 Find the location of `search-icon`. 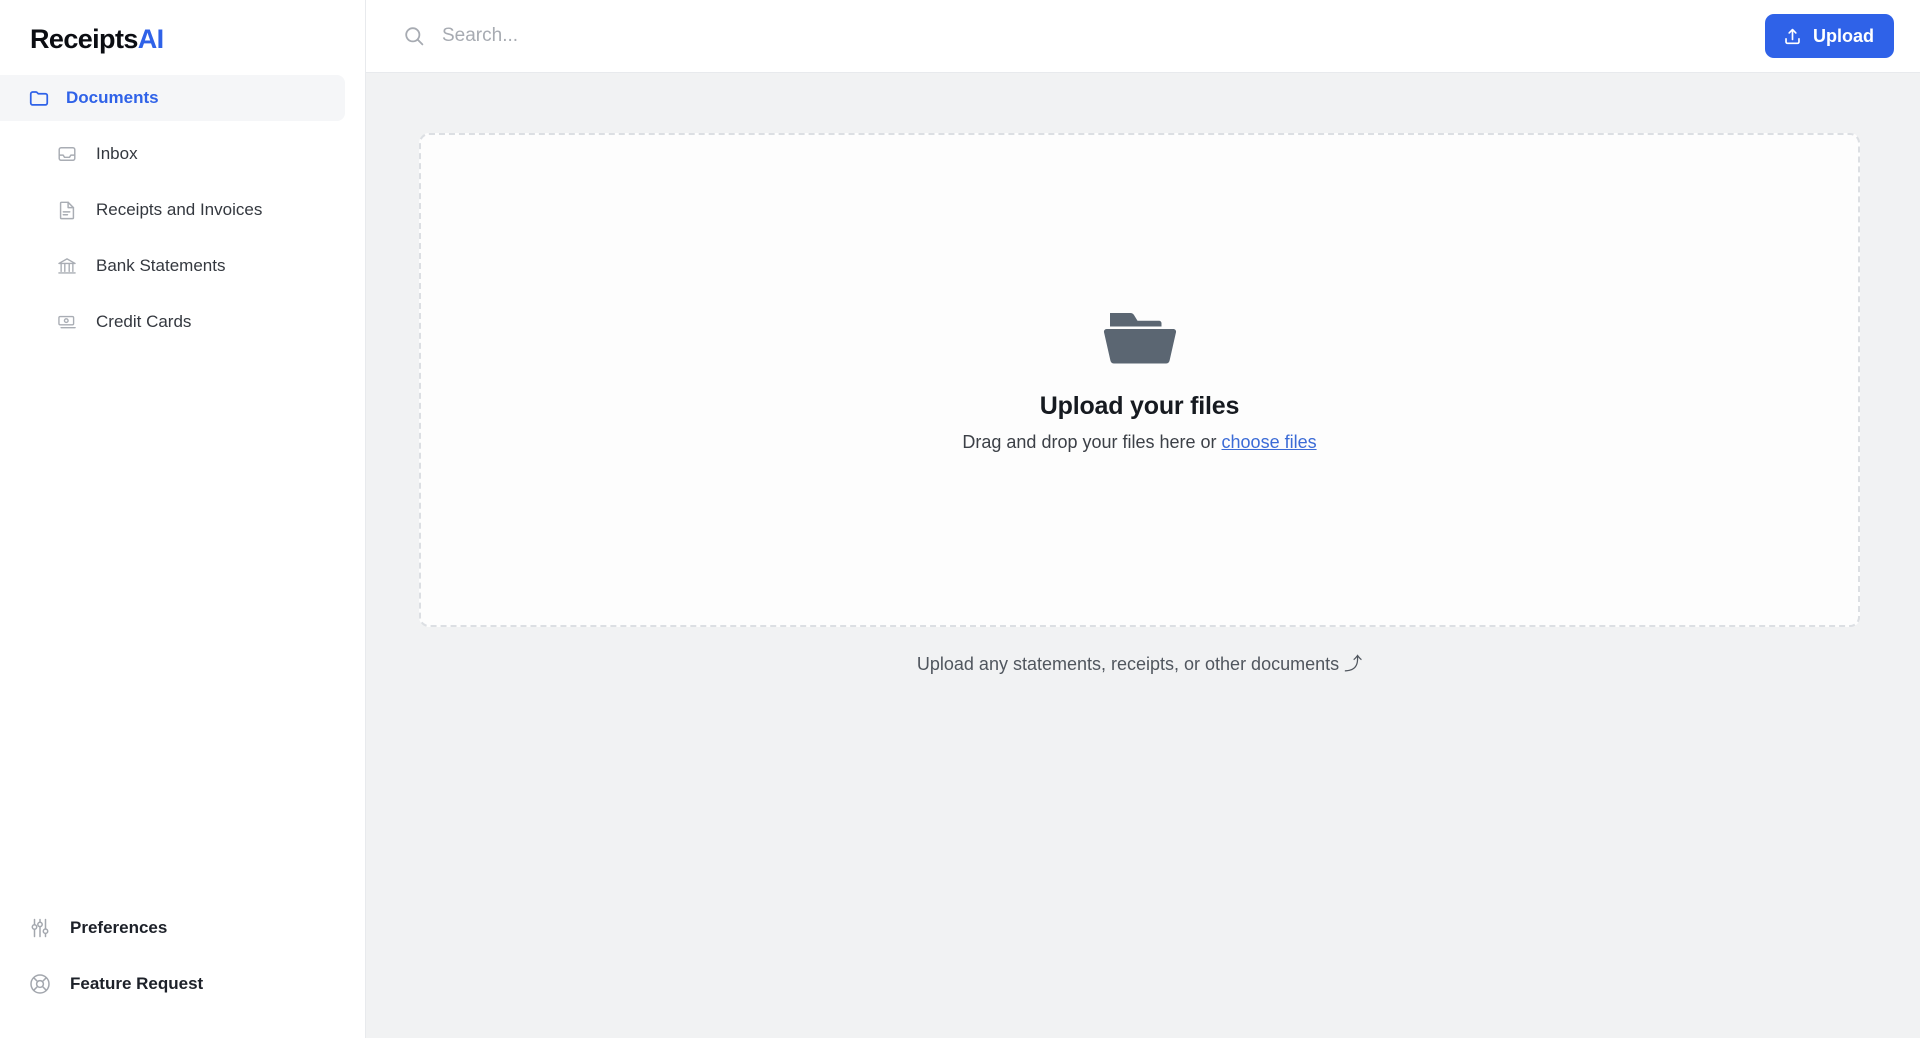

search-icon is located at coordinates (414, 36).